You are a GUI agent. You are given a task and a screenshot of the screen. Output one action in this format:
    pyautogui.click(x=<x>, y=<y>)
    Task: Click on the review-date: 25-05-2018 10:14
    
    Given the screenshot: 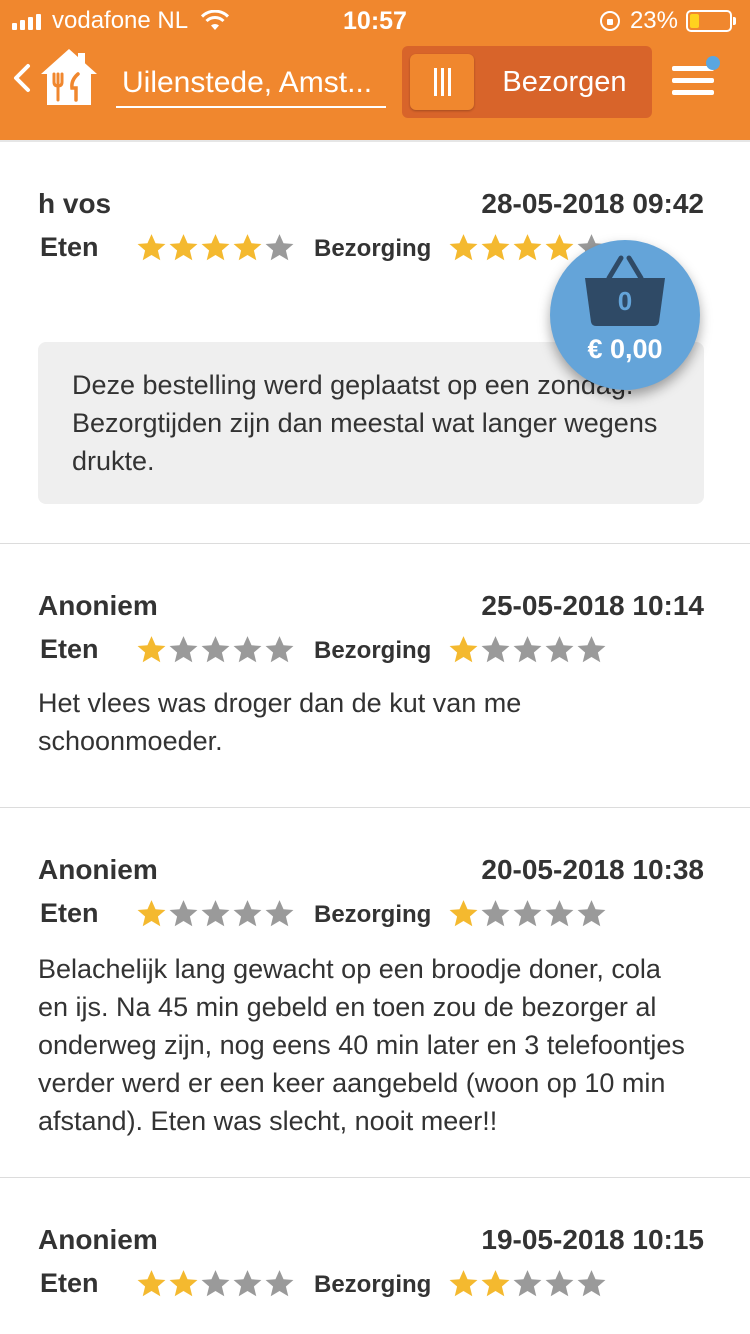 What is the action you would take?
    pyautogui.click(x=592, y=605)
    